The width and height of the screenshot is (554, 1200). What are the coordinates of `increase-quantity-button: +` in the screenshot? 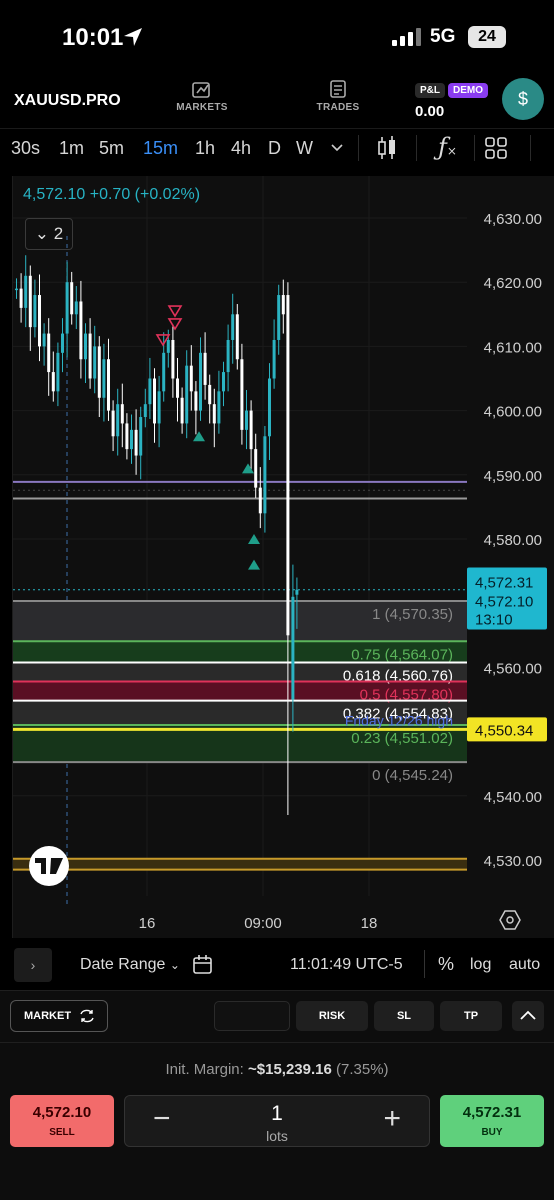 It's located at (392, 1119).